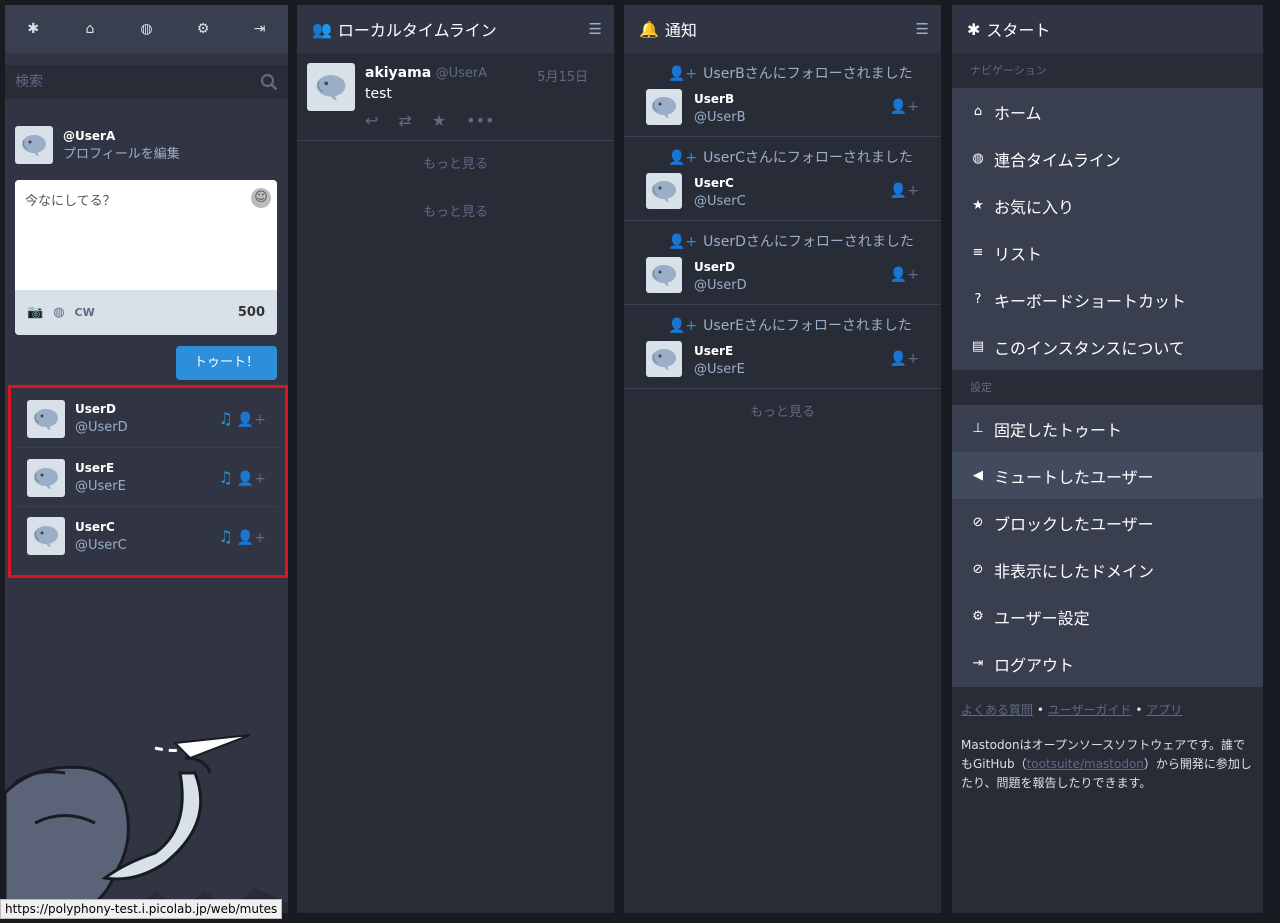 This screenshot has width=1280, height=923. I want to click on nav-lists: ≡ リスト, so click(1107, 252).